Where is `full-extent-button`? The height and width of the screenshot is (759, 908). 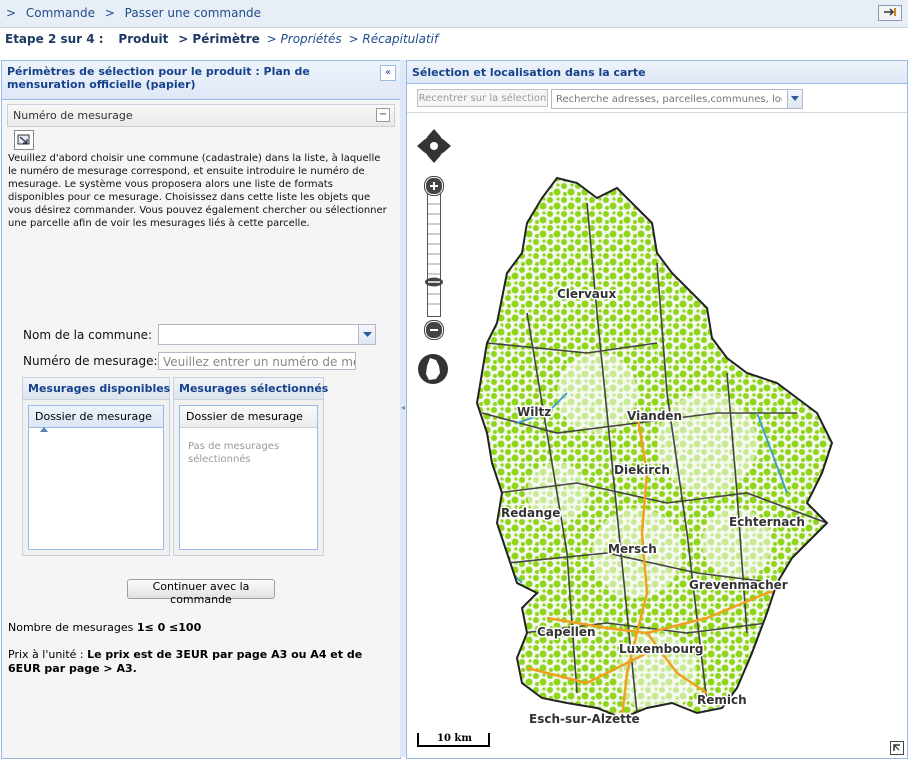 full-extent-button is located at coordinates (433, 369).